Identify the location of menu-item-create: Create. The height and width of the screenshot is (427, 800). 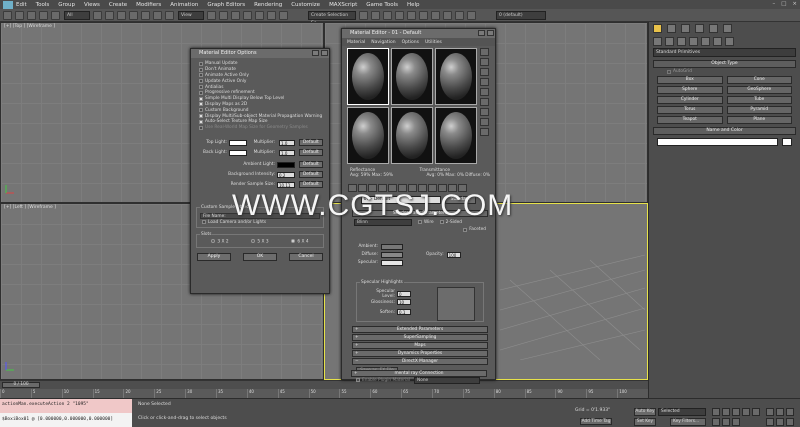
(118, 5).